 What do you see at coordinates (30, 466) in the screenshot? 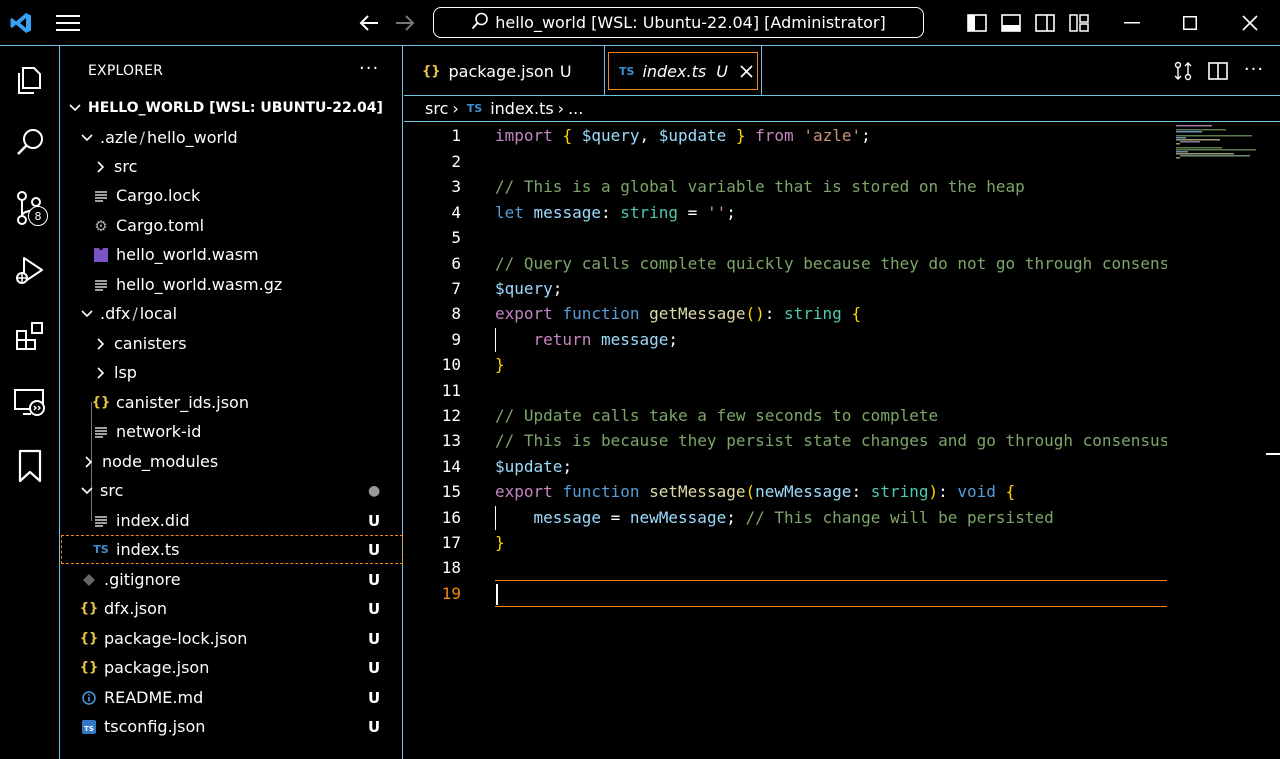
I see `bookmarks-icon` at bounding box center [30, 466].